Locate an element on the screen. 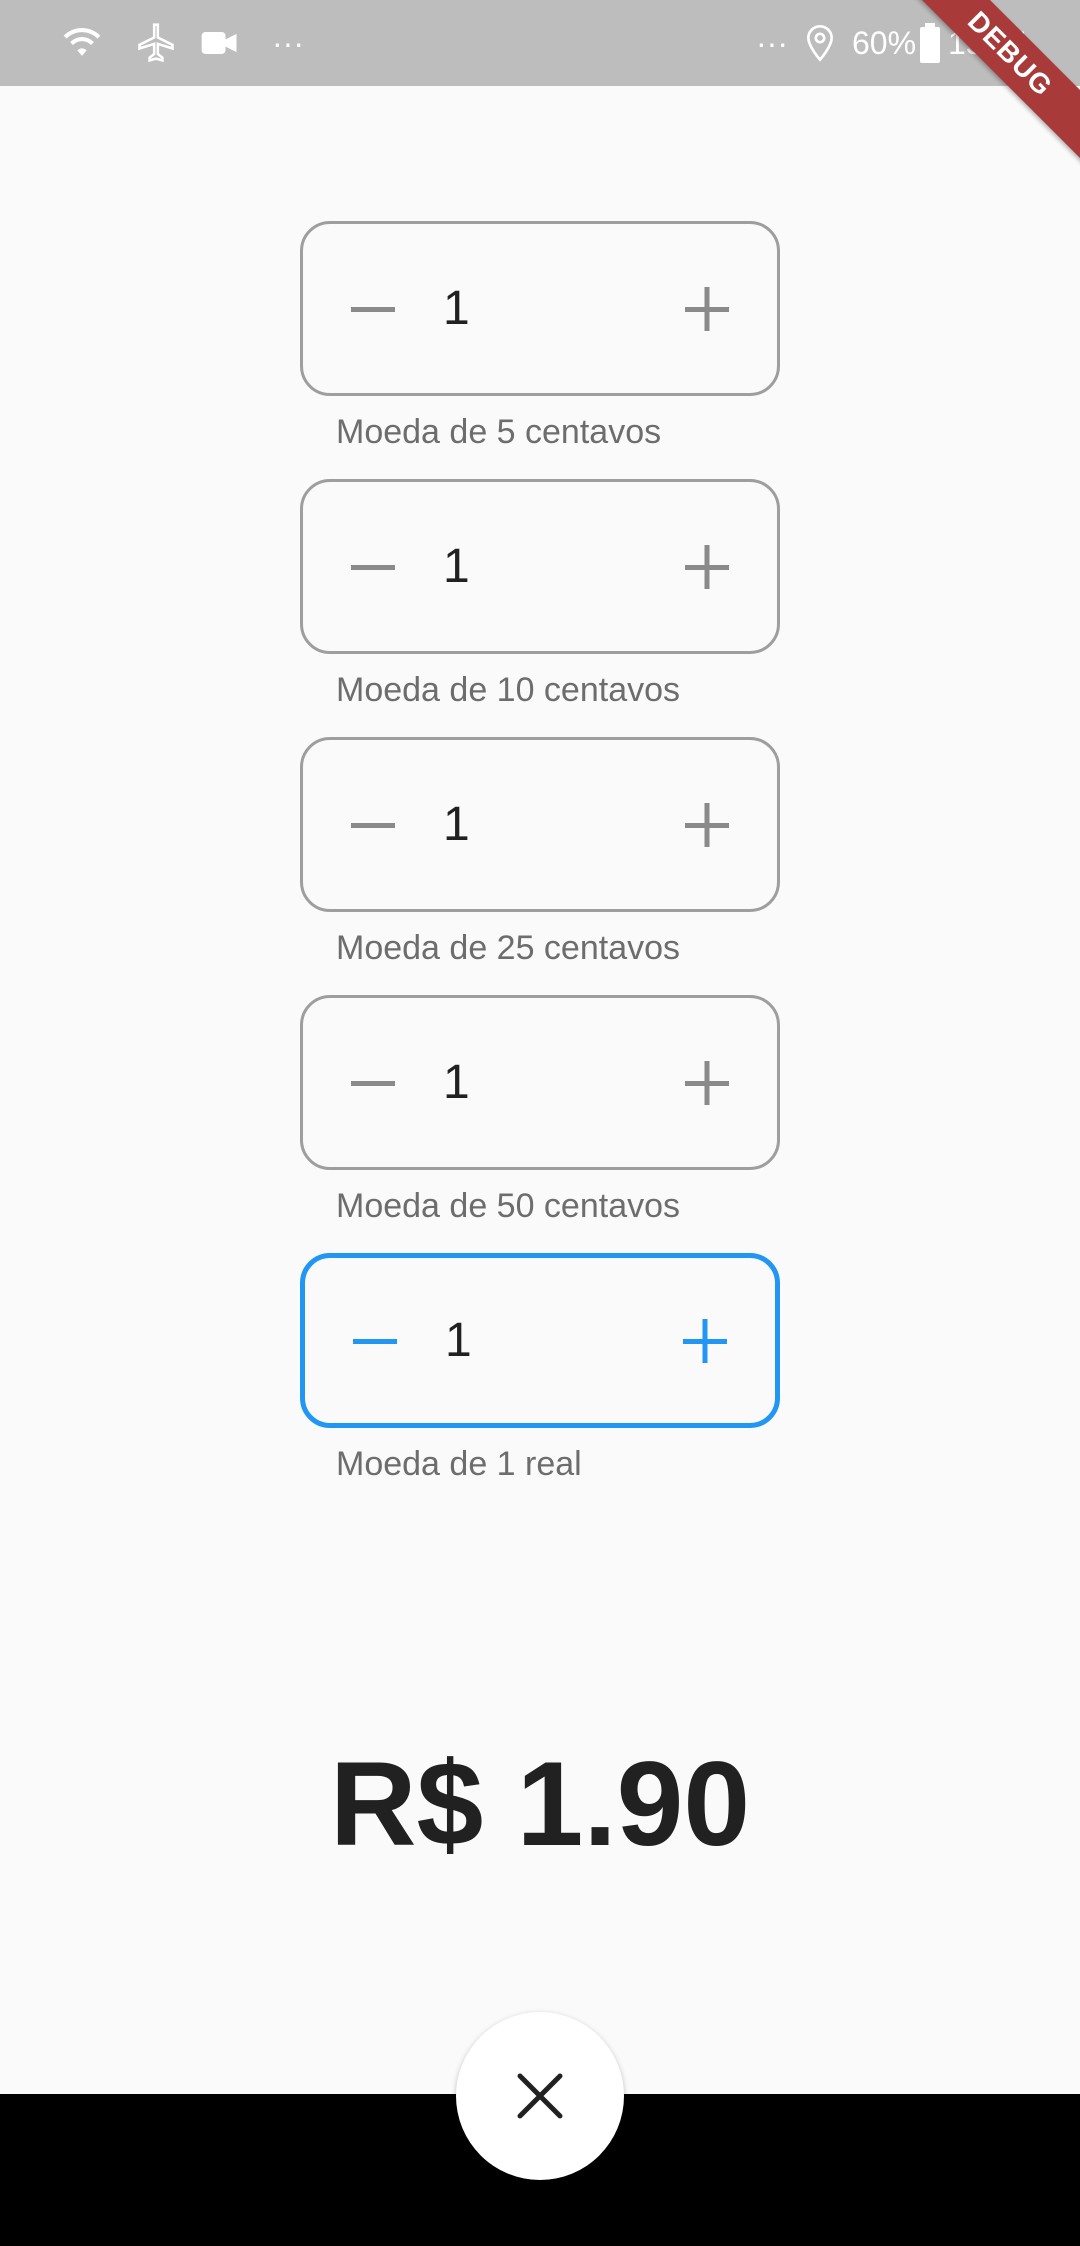 This screenshot has height=2246, width=1080. status-bar: ··· ··· 60% 15:04 DEBUG is located at coordinates (540, 85).